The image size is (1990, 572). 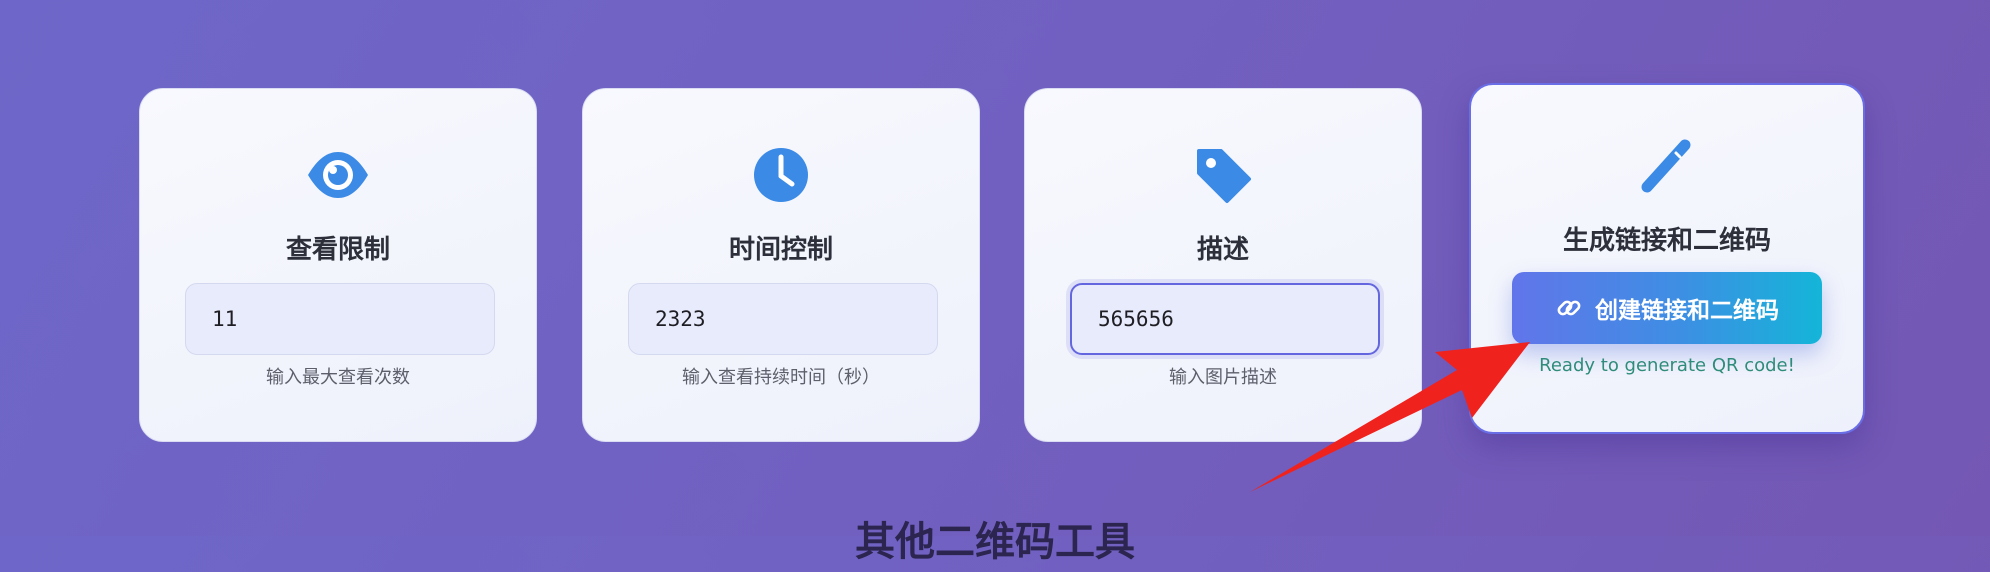 What do you see at coordinates (780, 250) in the screenshot?
I see `card-title: 时间控制` at bounding box center [780, 250].